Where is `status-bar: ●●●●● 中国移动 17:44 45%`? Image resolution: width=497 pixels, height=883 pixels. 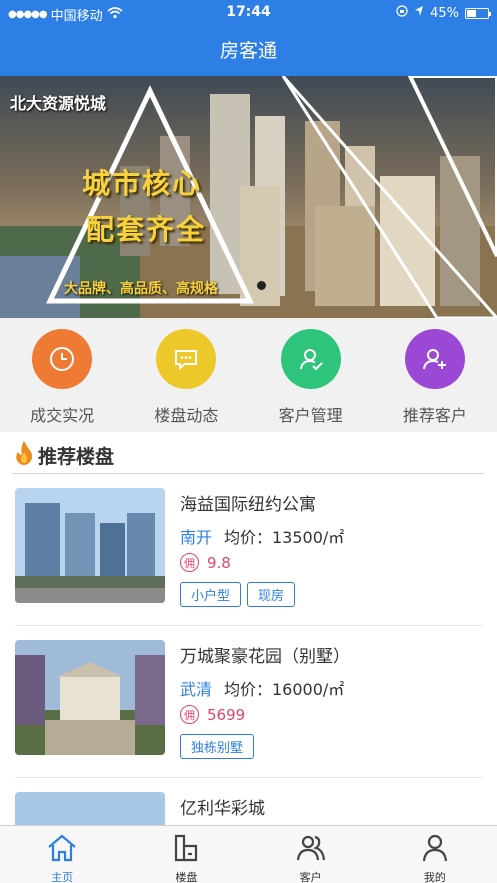
status-bar: ●●●●● 中国移动 17:44 45% is located at coordinates (248, 13).